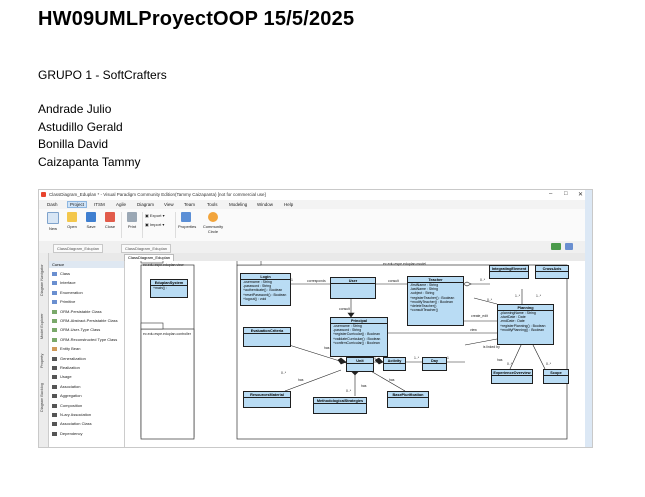 Image resolution: width=645 pixels, height=497 pixels. Describe the element at coordinates (556, 376) in the screenshot. I see `class-scope: Scope` at that location.